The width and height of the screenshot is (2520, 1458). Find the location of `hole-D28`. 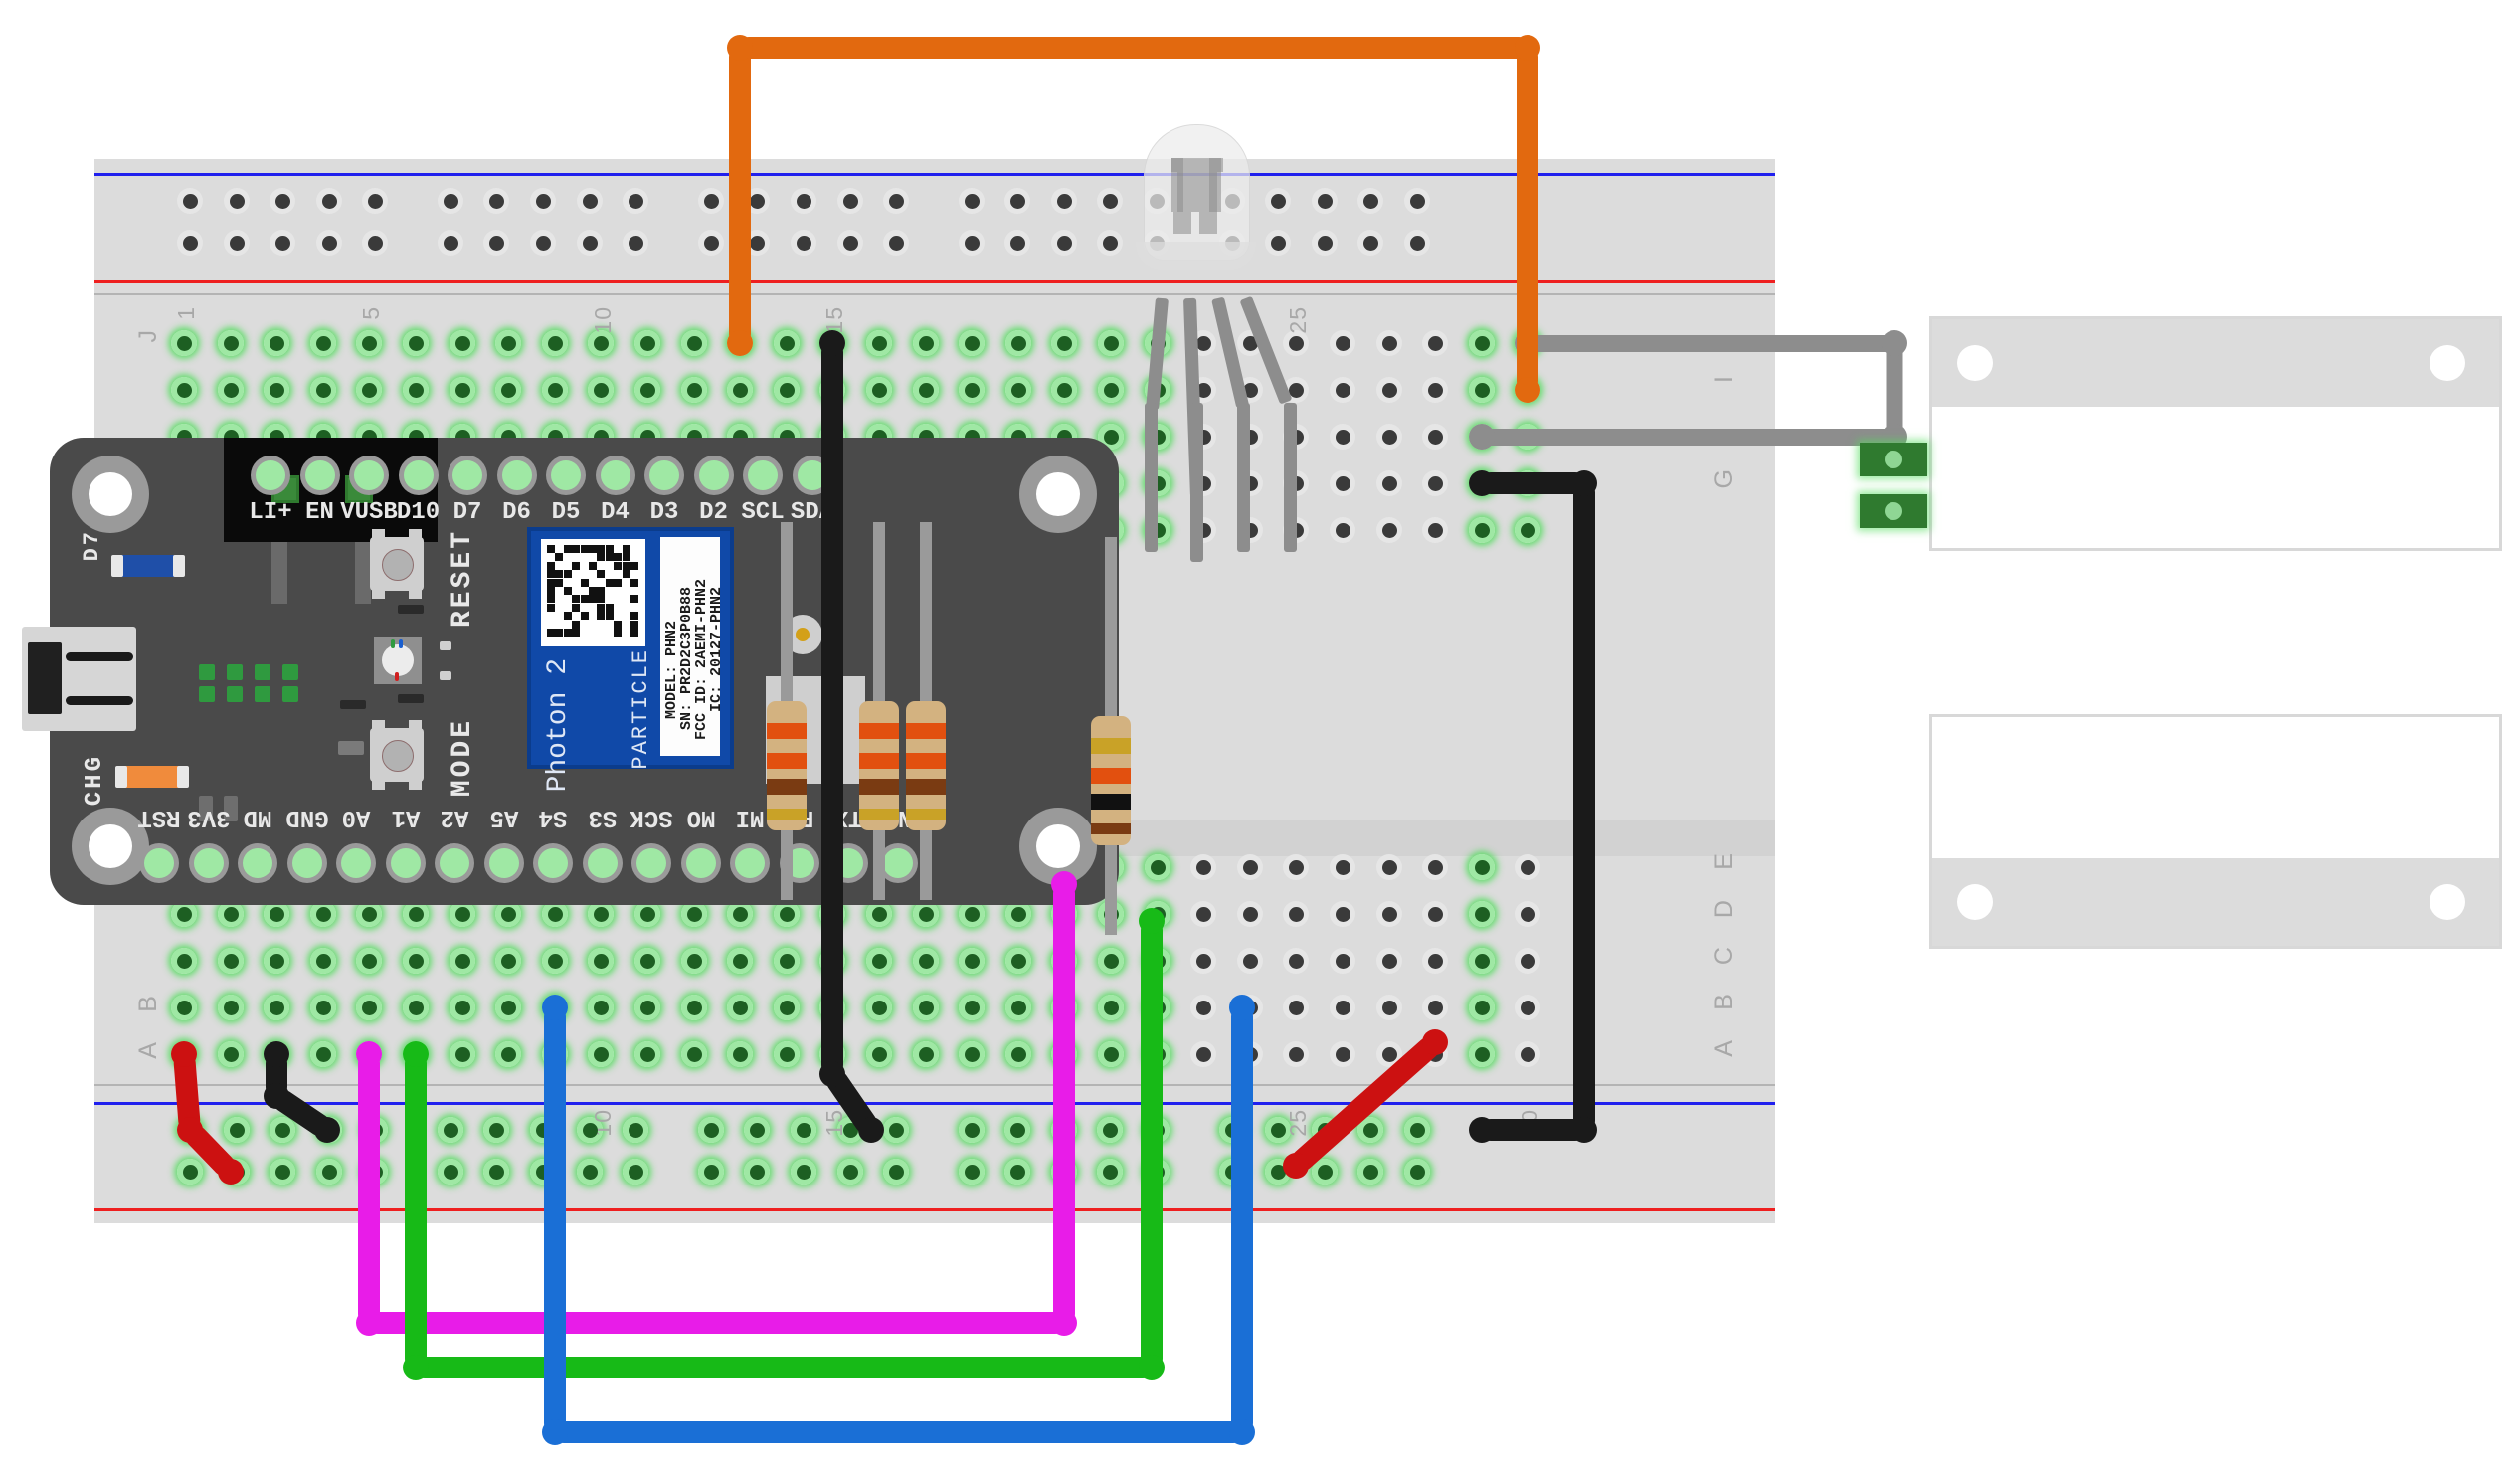

hole-D28 is located at coordinates (1435, 914).